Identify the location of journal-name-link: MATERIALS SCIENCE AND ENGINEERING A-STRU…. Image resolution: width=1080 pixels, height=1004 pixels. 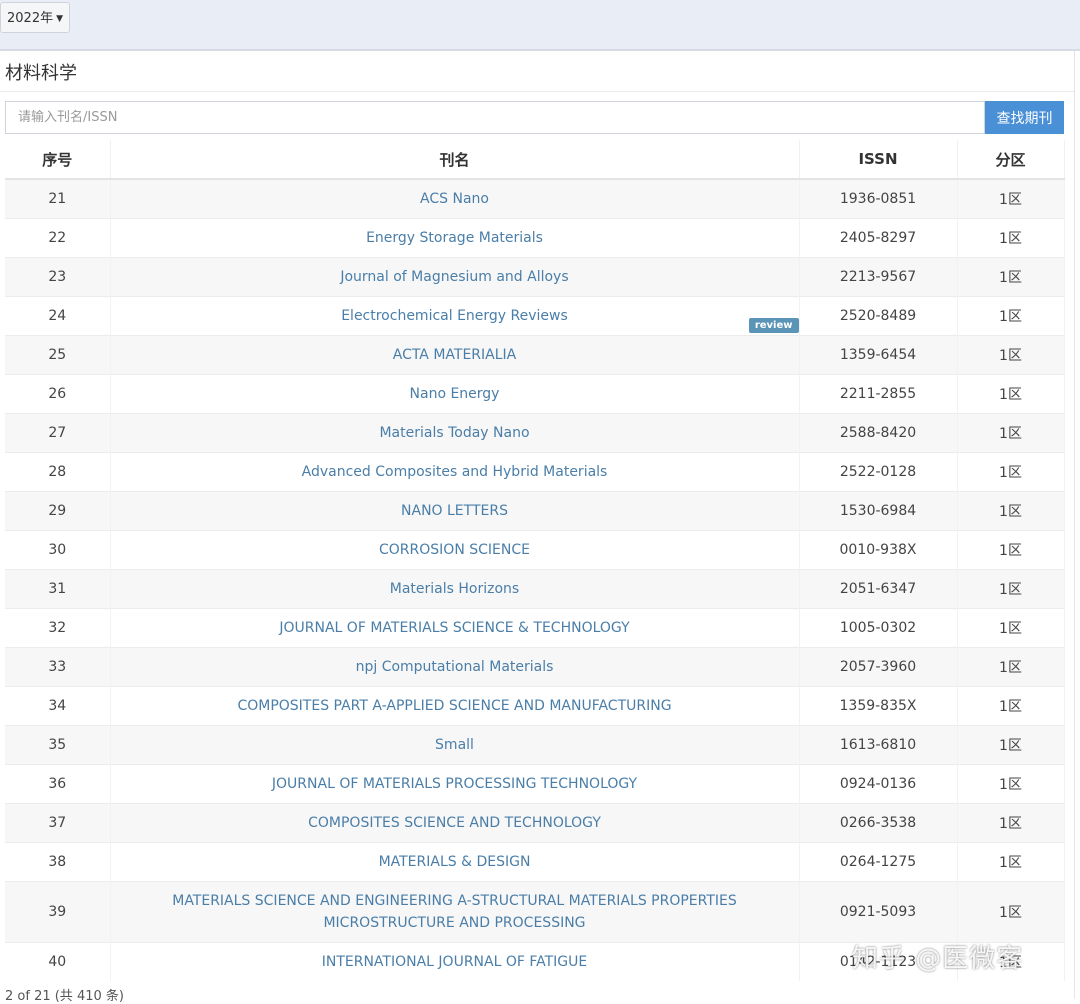
(454, 912).